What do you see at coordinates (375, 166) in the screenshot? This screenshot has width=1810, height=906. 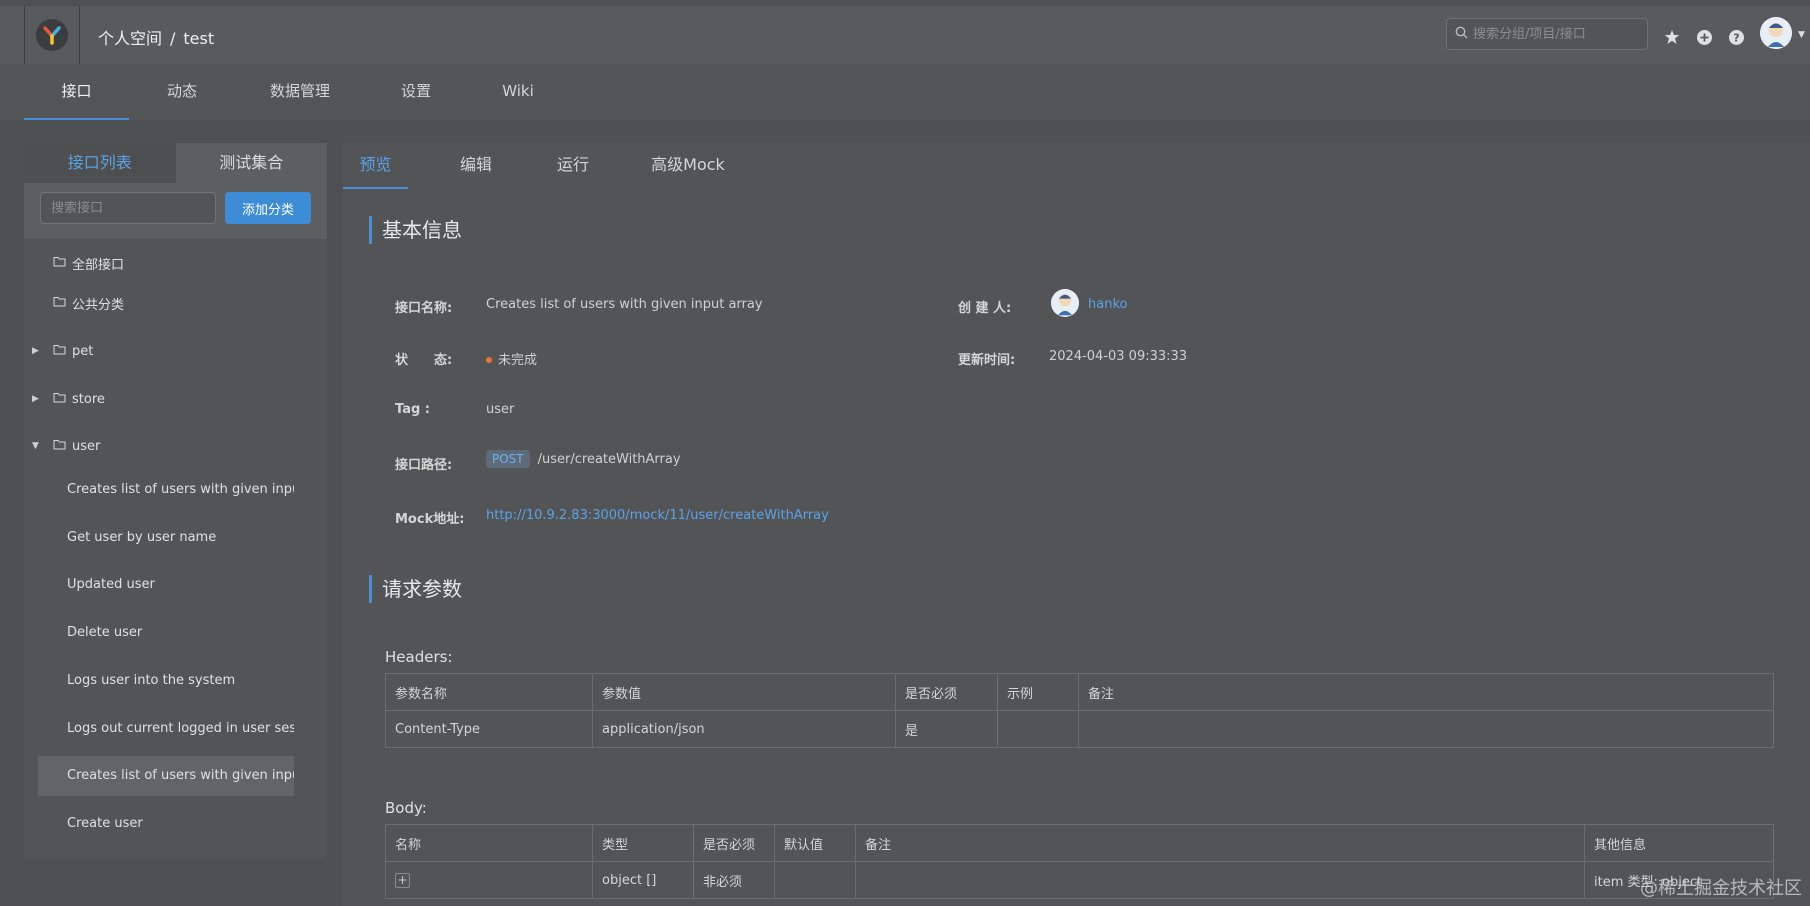 I see `tab-preview: 预览` at bounding box center [375, 166].